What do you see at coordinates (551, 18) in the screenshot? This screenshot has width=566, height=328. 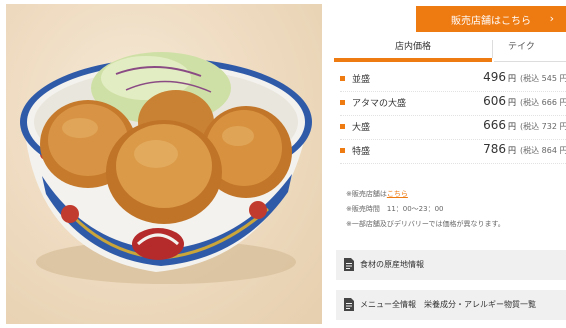 I see `chevron-right-icon: ›` at bounding box center [551, 18].